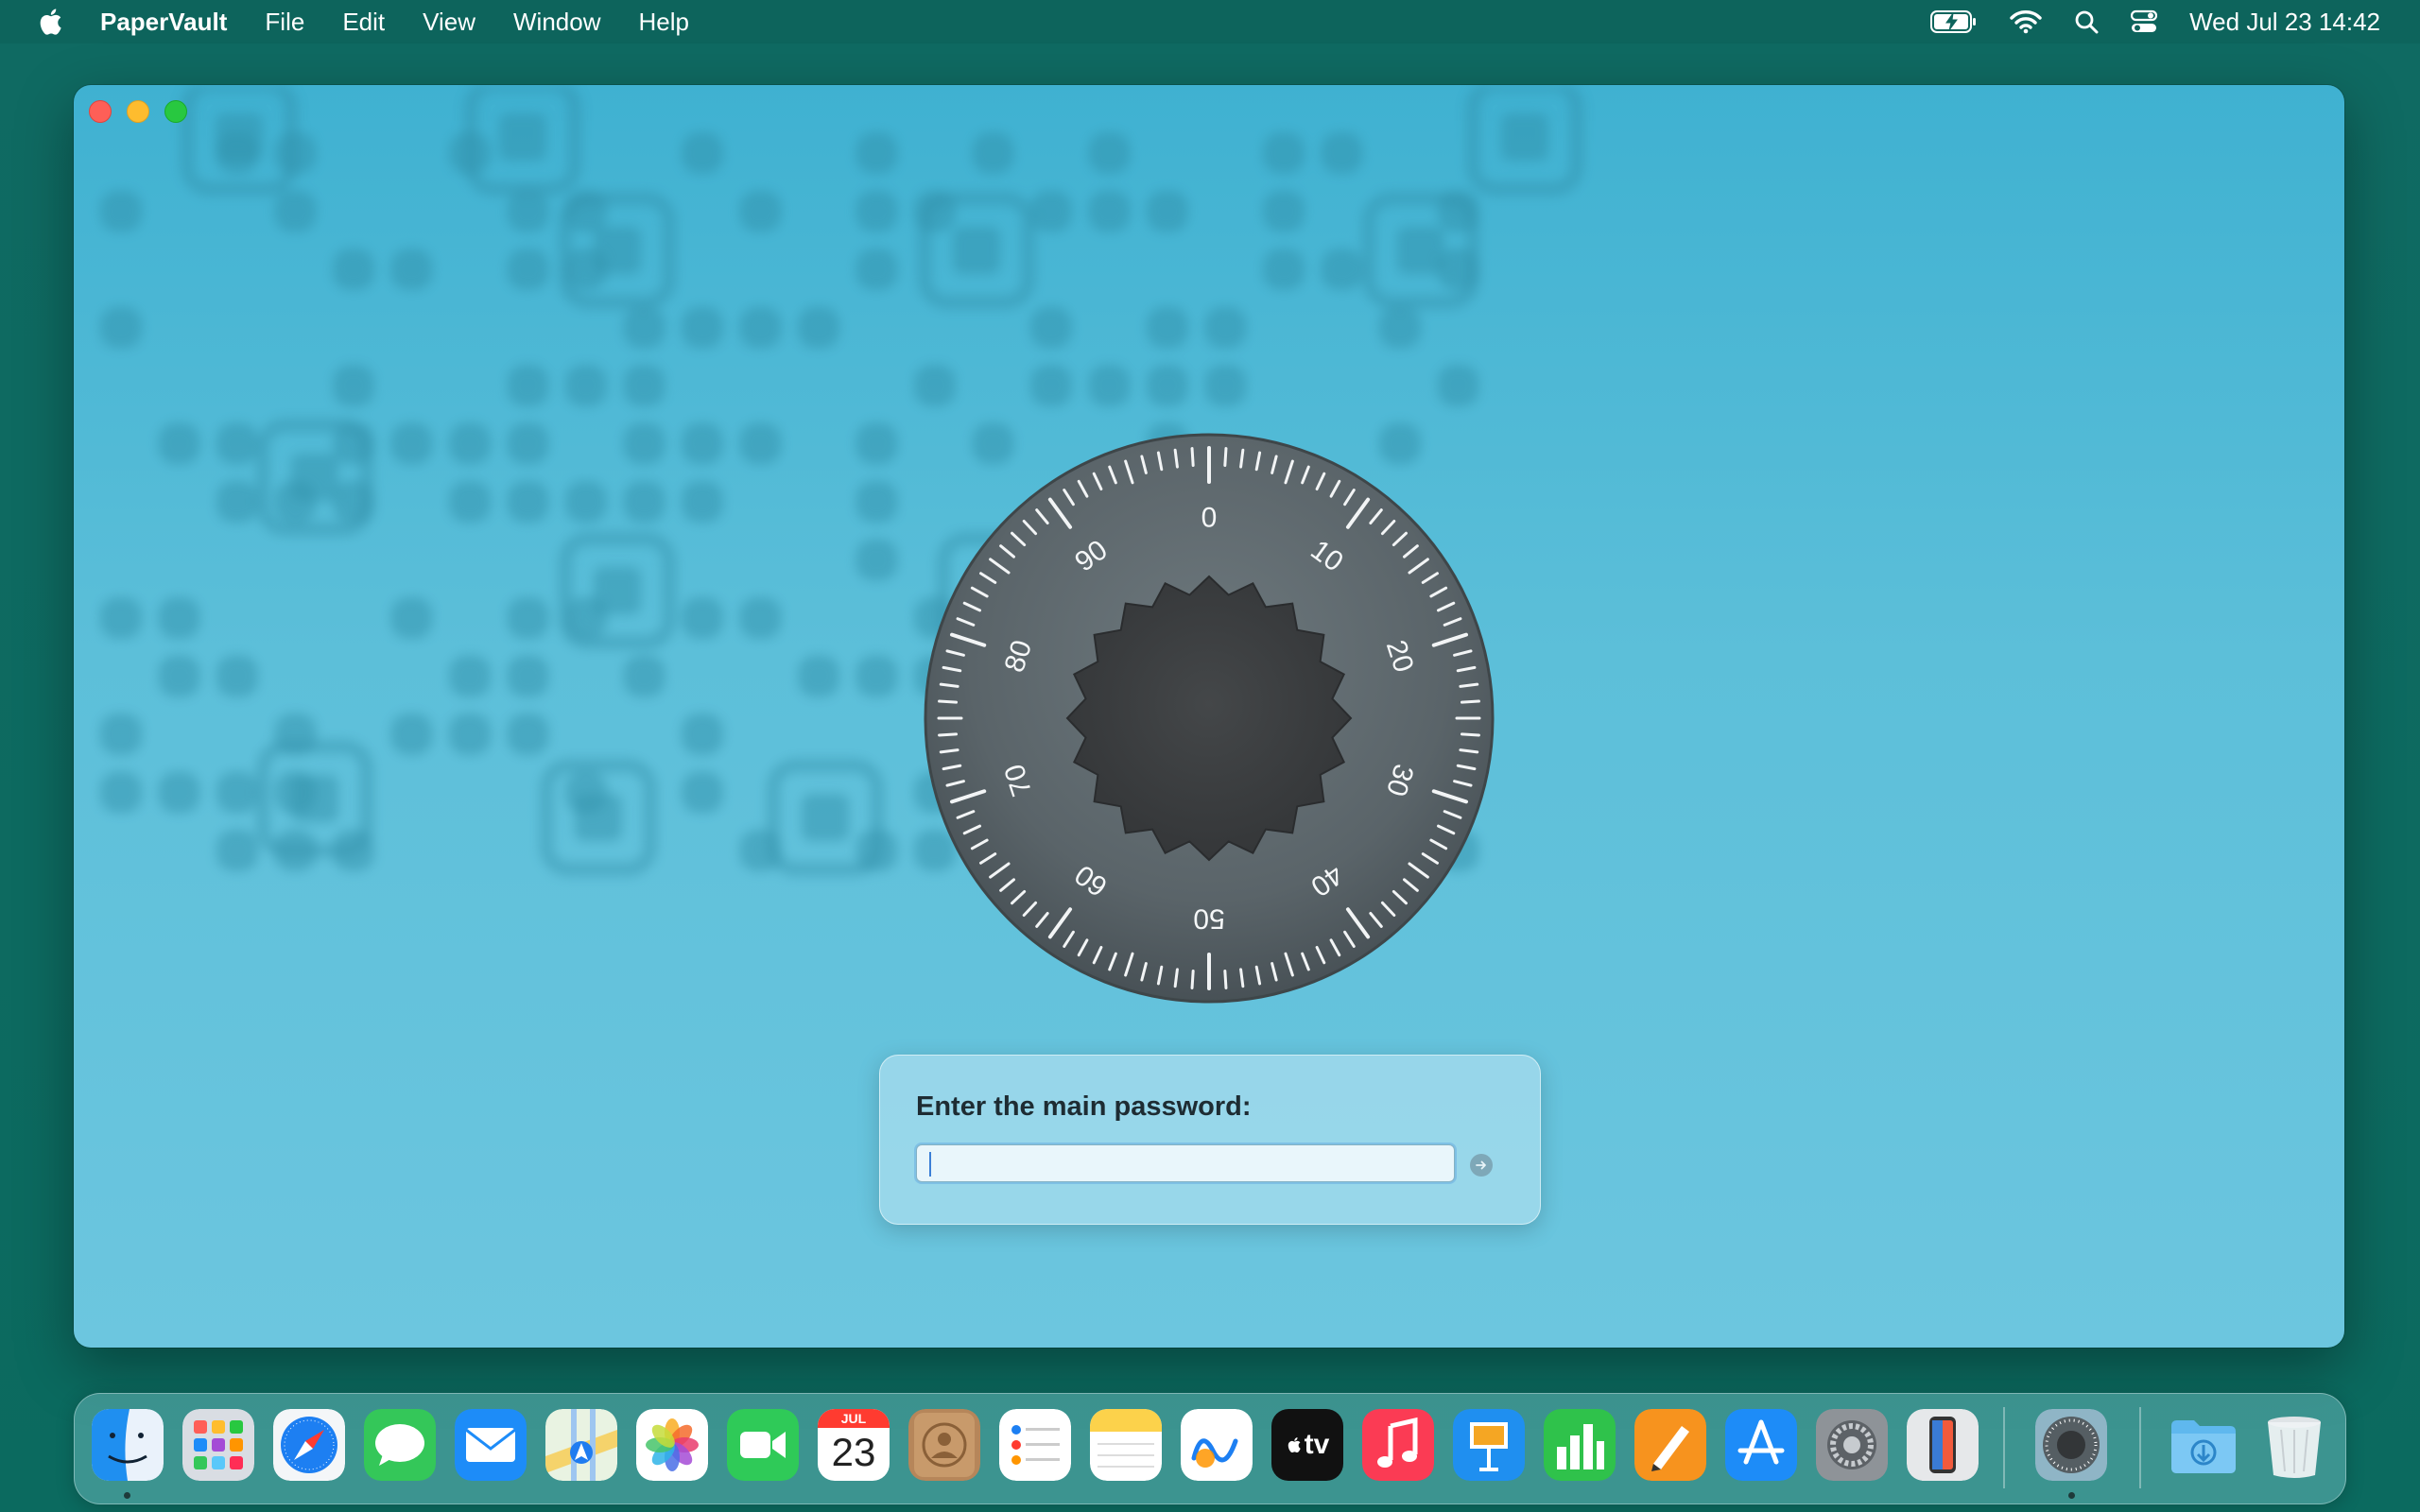  What do you see at coordinates (672, 1445) in the screenshot?
I see `photos-icon` at bounding box center [672, 1445].